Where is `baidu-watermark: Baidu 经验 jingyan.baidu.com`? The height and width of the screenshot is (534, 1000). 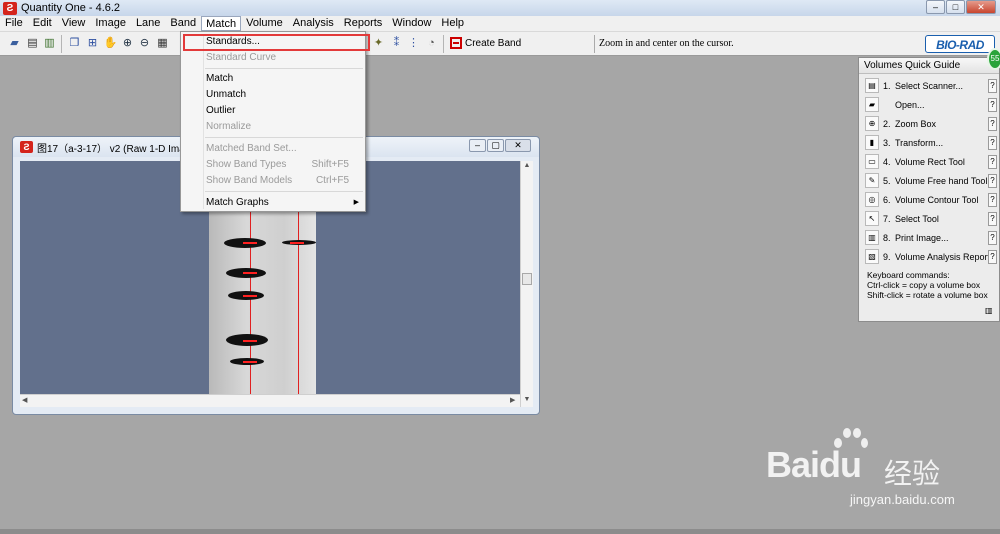 baidu-watermark: Baidu 经验 jingyan.baidu.com is located at coordinates (882, 474).